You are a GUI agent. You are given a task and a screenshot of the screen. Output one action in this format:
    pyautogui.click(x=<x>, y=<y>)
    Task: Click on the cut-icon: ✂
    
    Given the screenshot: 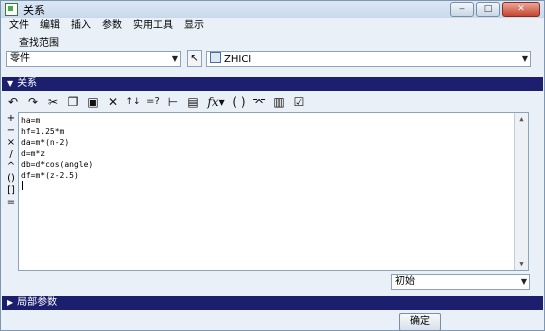 What is the action you would take?
    pyautogui.click(x=53, y=102)
    